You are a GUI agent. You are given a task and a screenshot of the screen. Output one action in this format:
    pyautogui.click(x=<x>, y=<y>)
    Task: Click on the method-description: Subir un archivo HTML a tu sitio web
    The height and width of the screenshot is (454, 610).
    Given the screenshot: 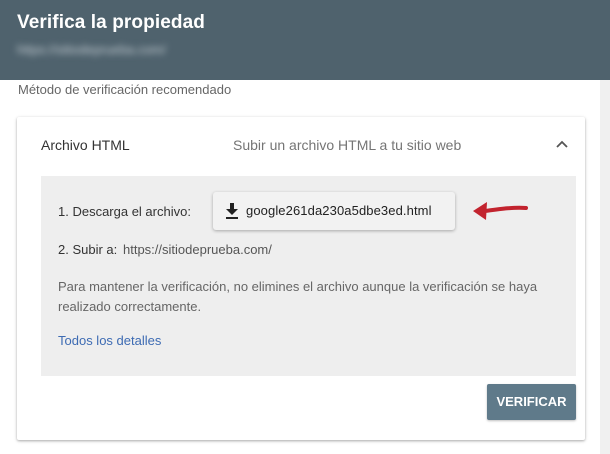 What is the action you would take?
    pyautogui.click(x=347, y=145)
    